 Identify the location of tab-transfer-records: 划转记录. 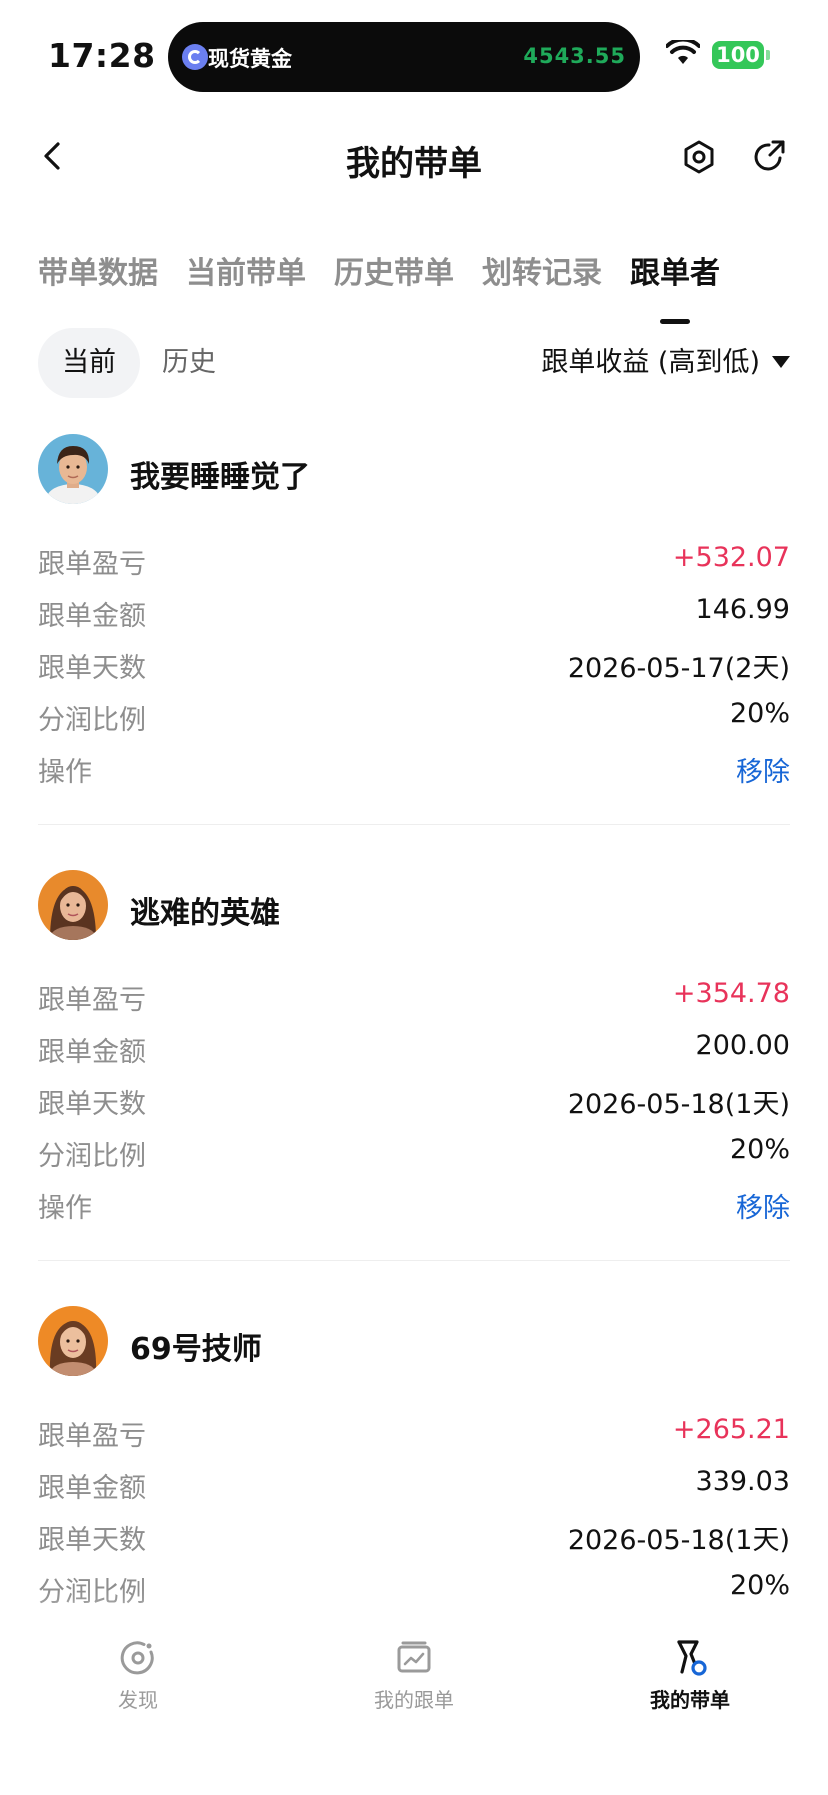
(542, 270).